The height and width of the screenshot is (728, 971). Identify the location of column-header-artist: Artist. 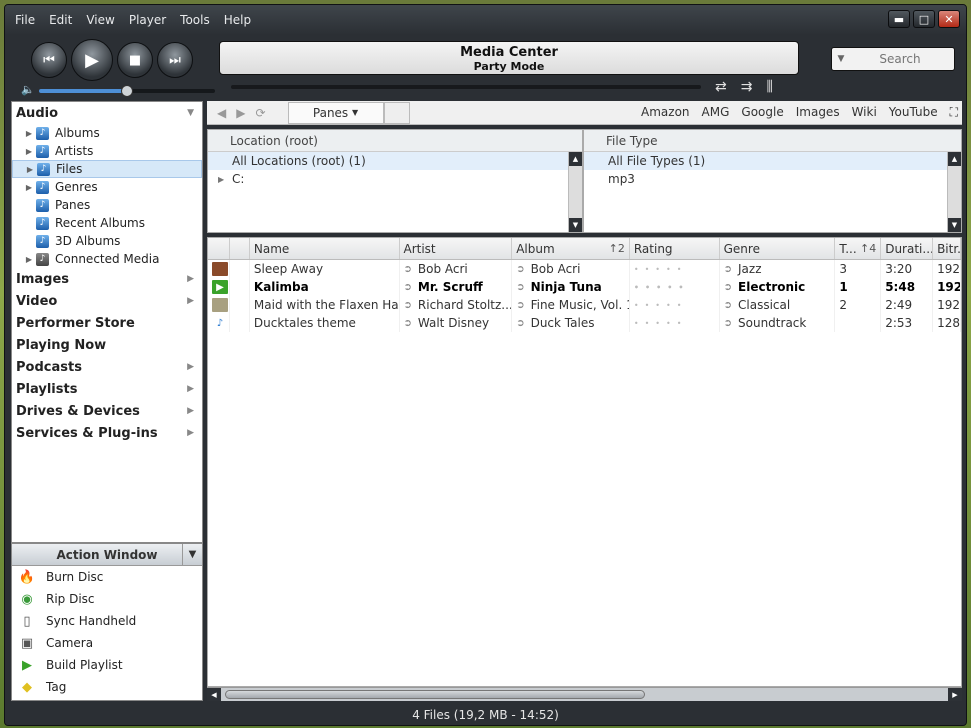
(456, 248).